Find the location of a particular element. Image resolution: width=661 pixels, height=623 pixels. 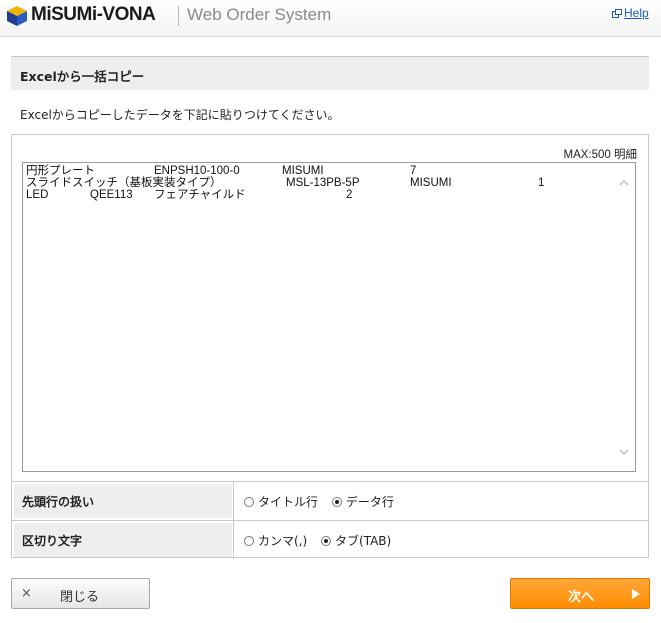

paste-cell: LED is located at coordinates (37, 195).